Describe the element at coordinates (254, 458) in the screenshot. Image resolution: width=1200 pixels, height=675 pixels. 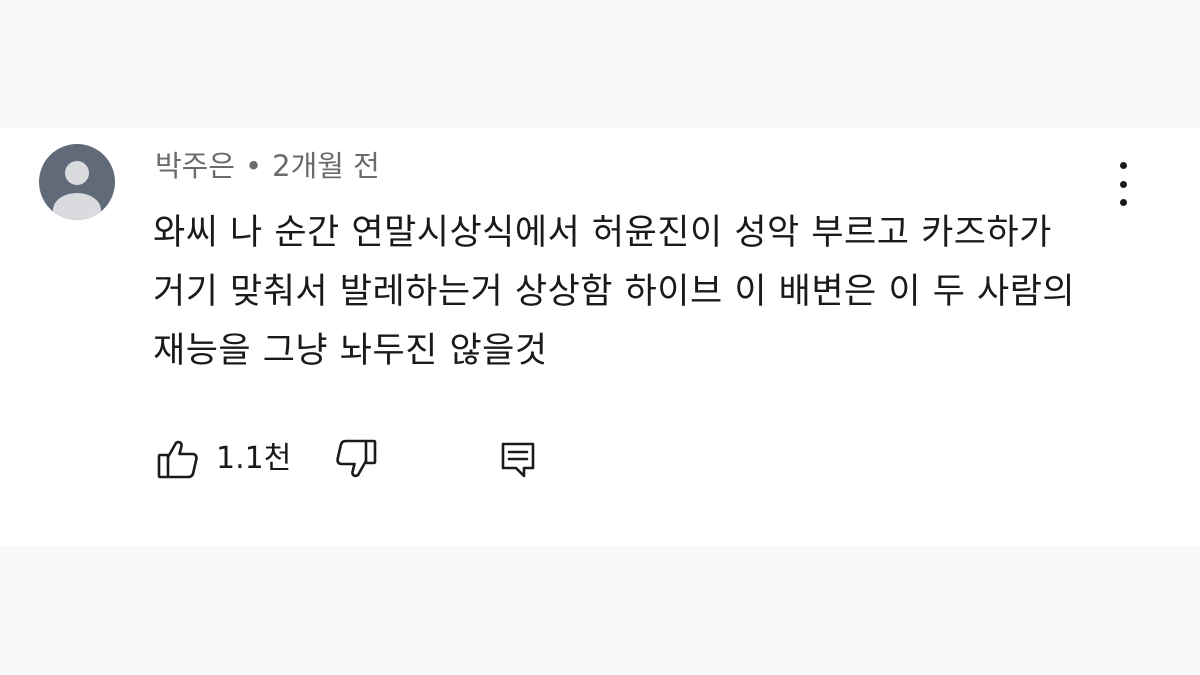
I see `like-count: 1.1천` at that location.